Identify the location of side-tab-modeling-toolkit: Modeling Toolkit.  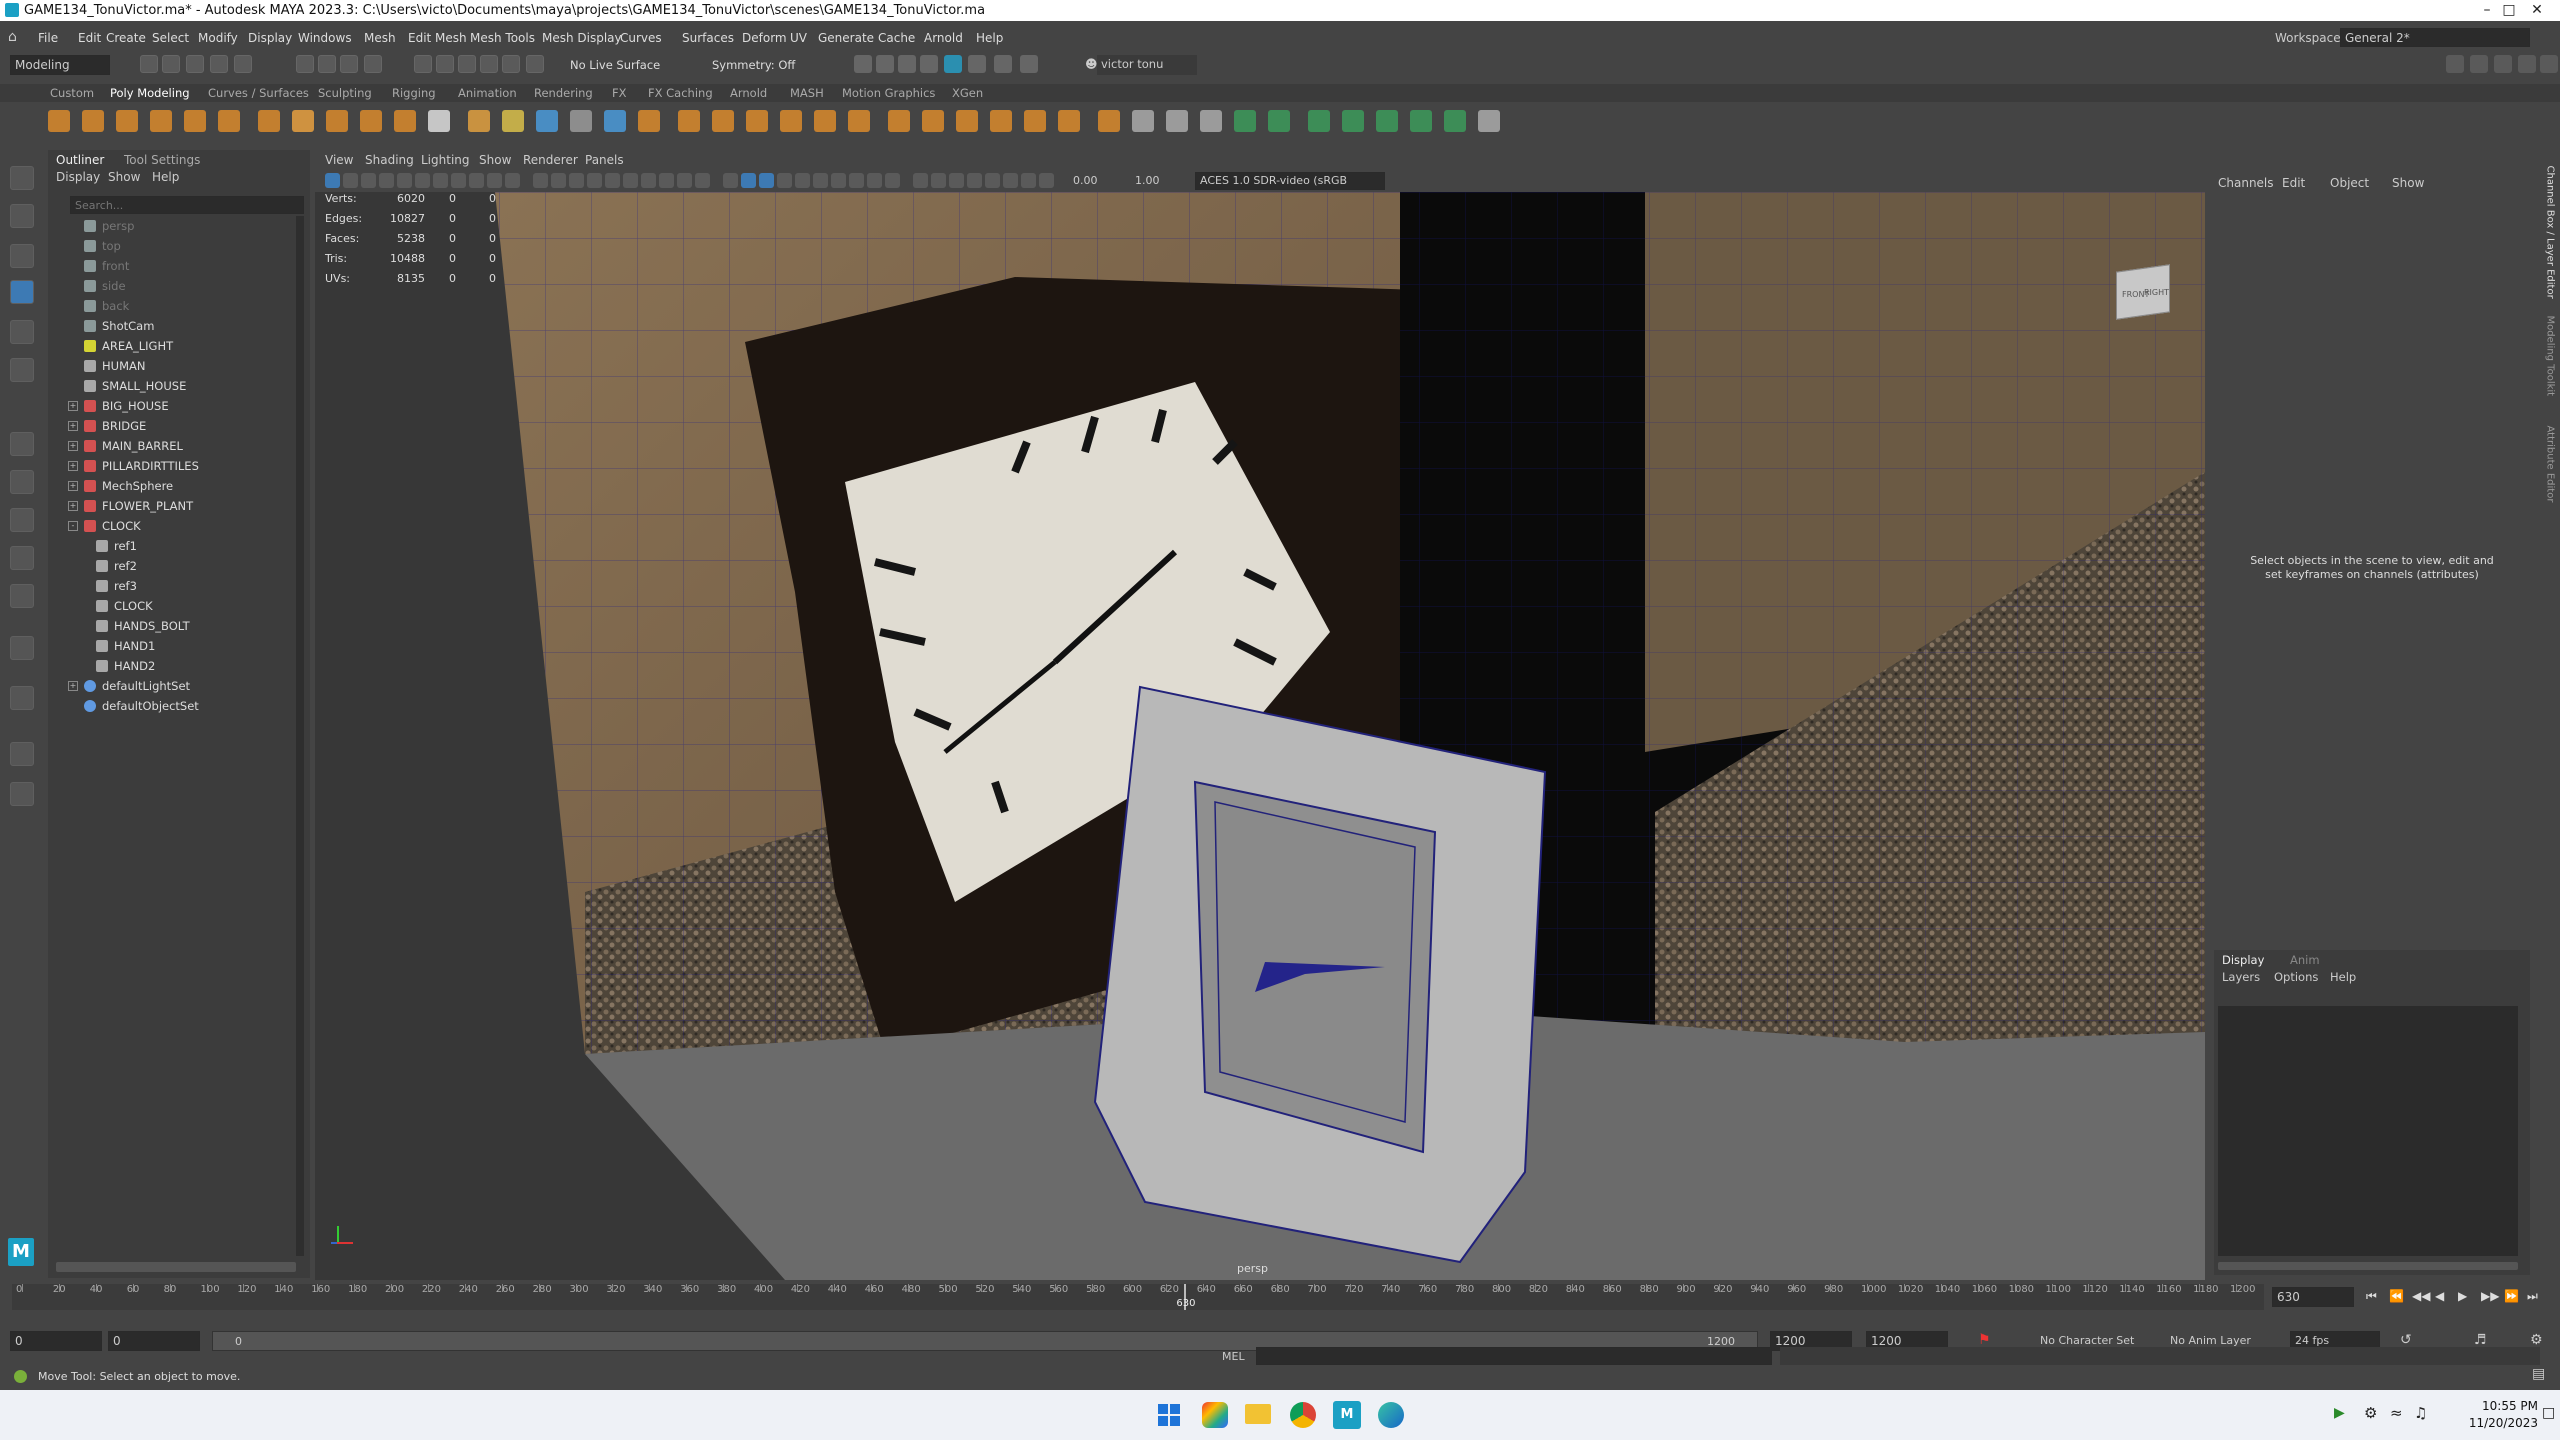
(2550, 366).